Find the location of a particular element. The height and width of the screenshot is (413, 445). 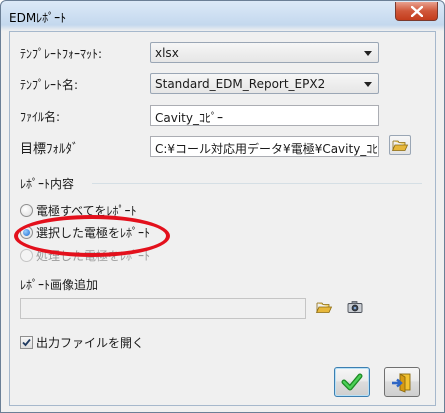

camera-icon is located at coordinates (355, 307).